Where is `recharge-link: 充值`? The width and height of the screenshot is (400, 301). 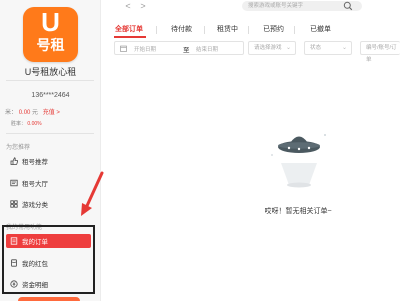 recharge-link: 充值 is located at coordinates (49, 113).